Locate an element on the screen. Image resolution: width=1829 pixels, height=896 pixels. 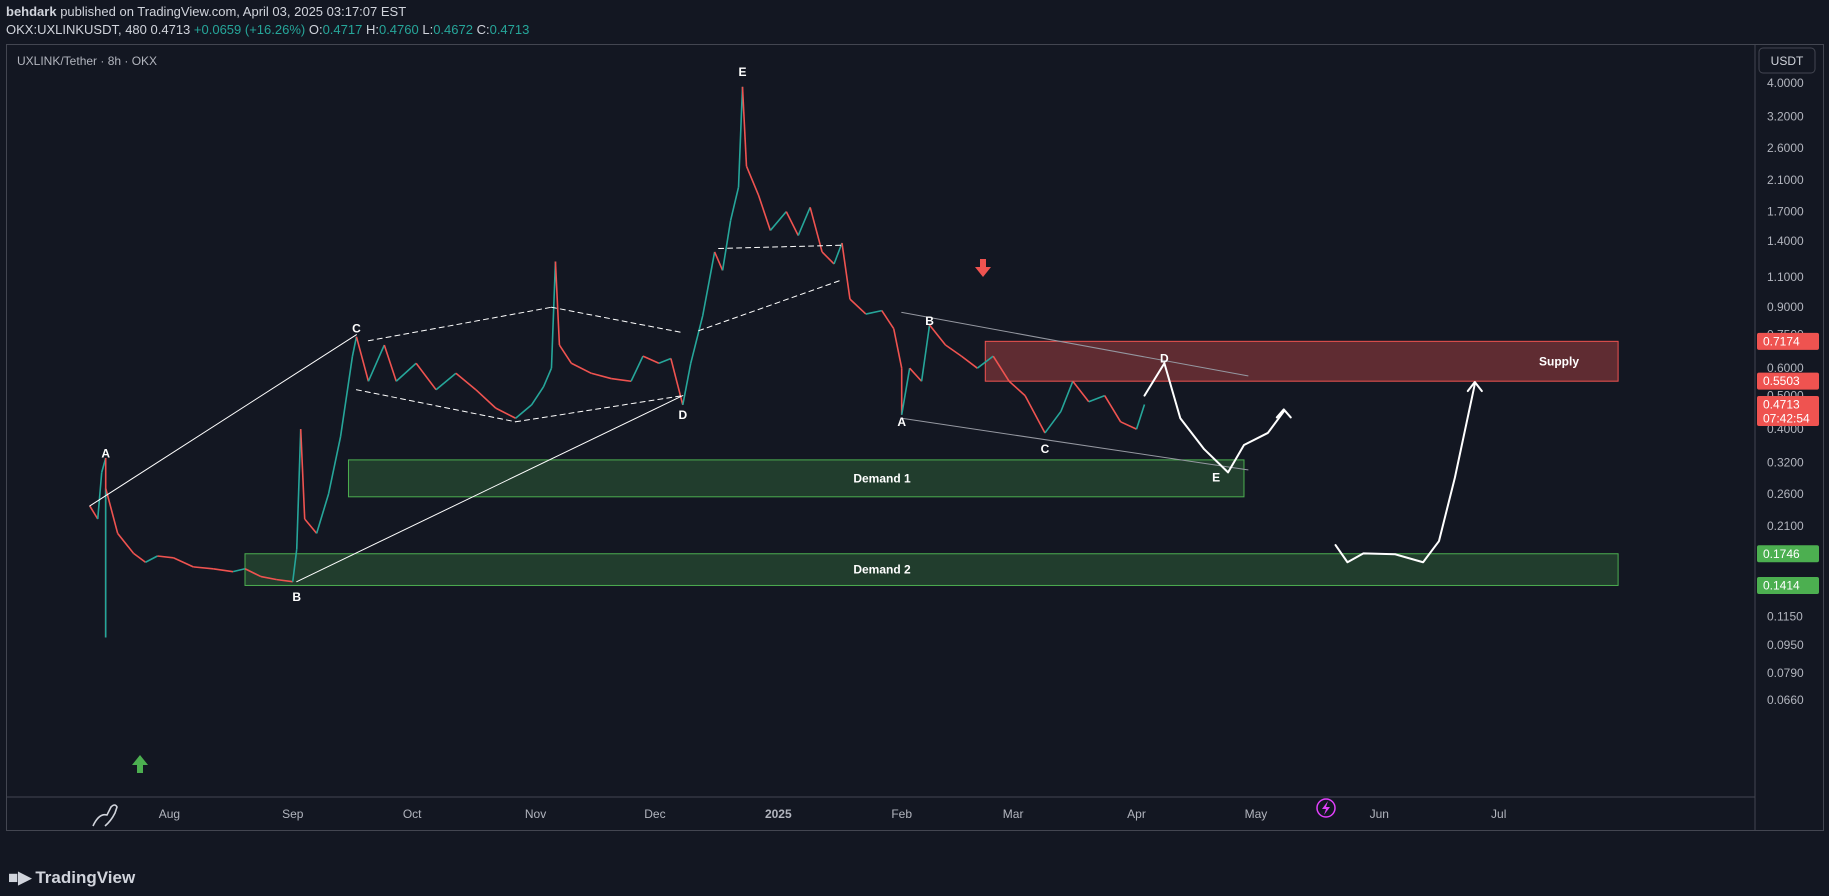
y-tick-label: 1.7000 is located at coordinates (1785, 212).